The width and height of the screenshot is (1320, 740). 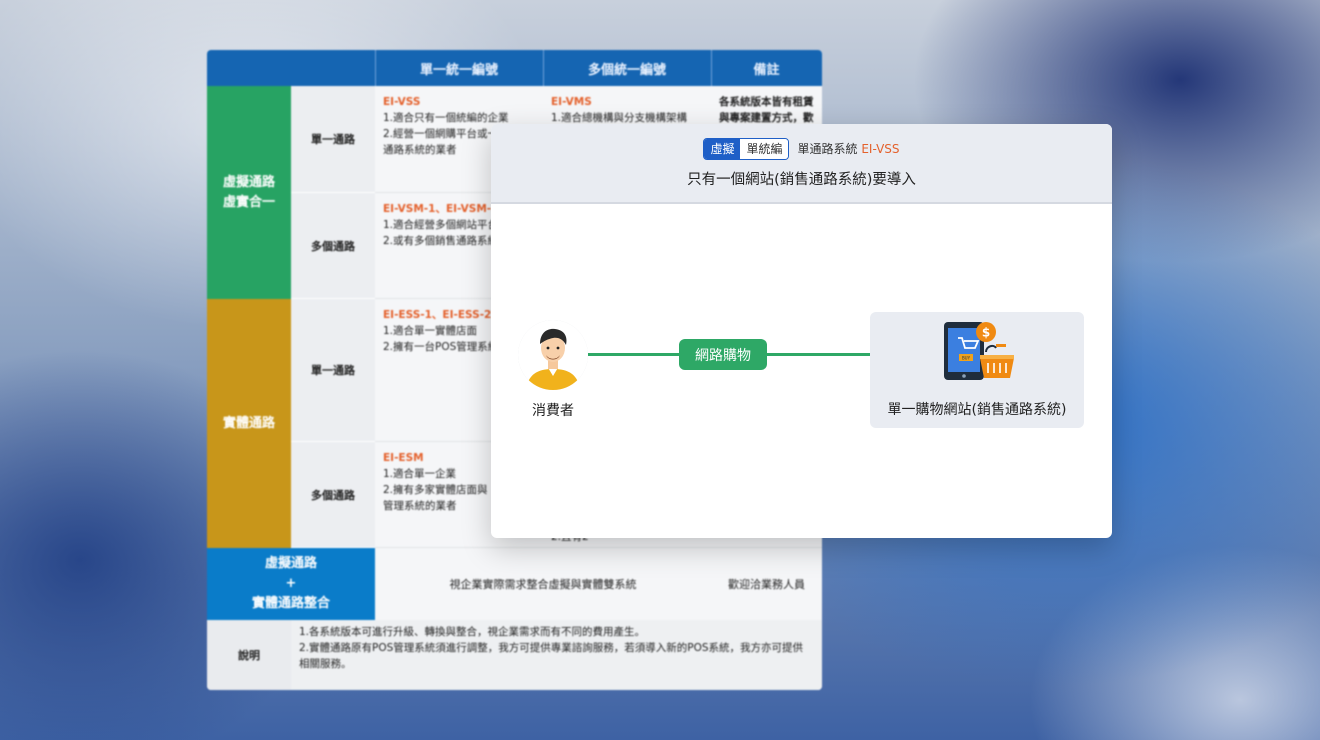 I want to click on mode-toggle: 虛擬 單統編, so click(x=746, y=148).